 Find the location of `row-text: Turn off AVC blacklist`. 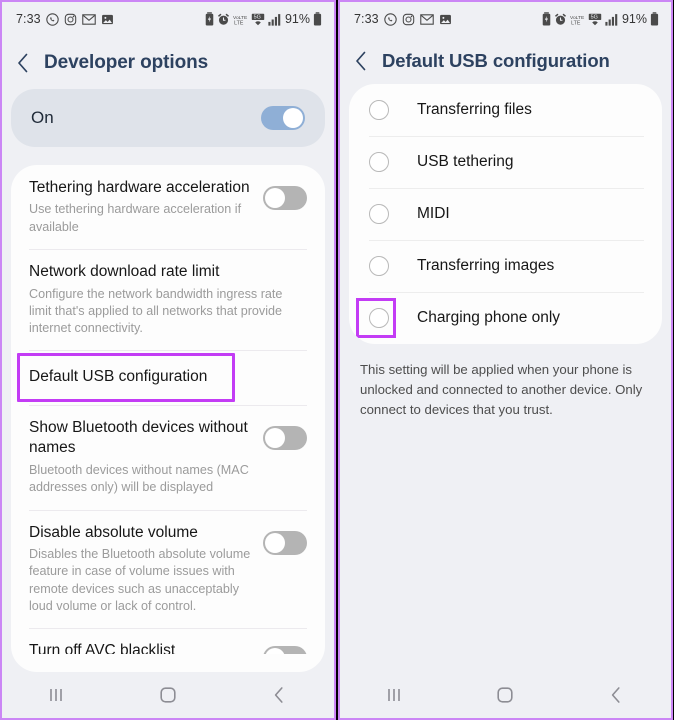

row-text: Turn off AVC blacklist is located at coordinates (146, 647).